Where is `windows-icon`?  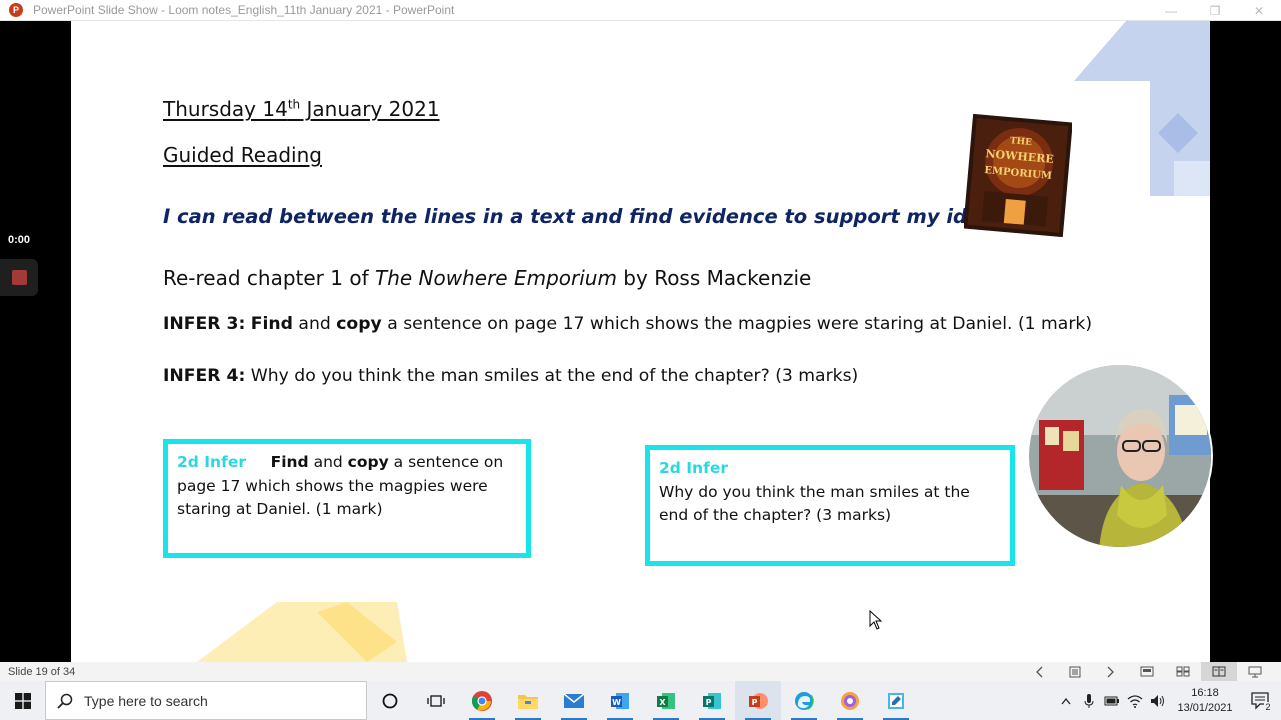
windows-icon is located at coordinates (22, 700).